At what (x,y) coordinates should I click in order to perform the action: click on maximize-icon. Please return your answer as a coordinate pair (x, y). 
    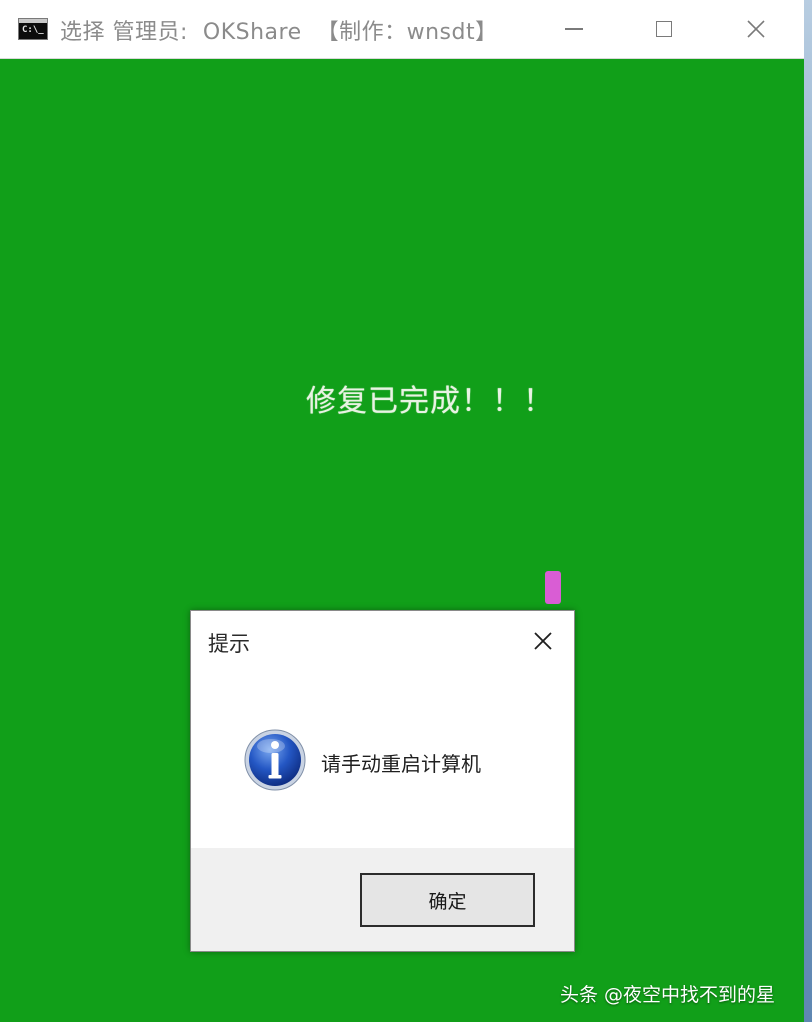
    Looking at the image, I should click on (664, 29).